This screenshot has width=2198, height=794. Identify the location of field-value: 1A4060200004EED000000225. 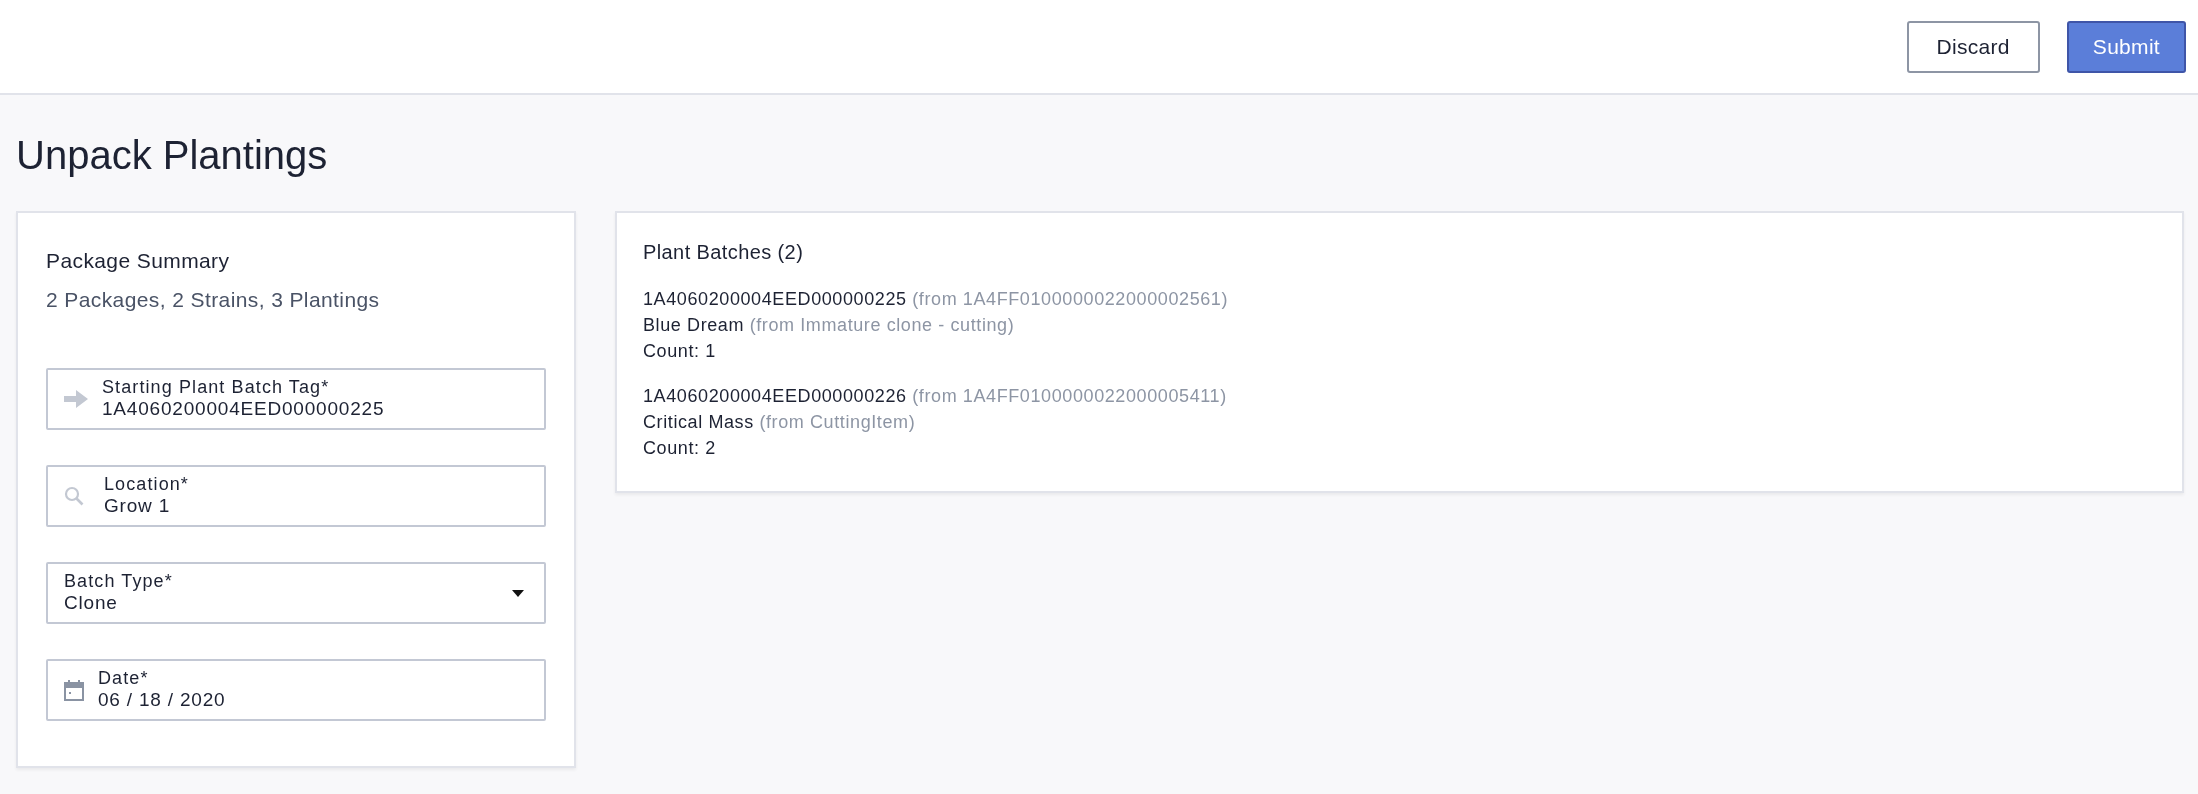
(244, 410).